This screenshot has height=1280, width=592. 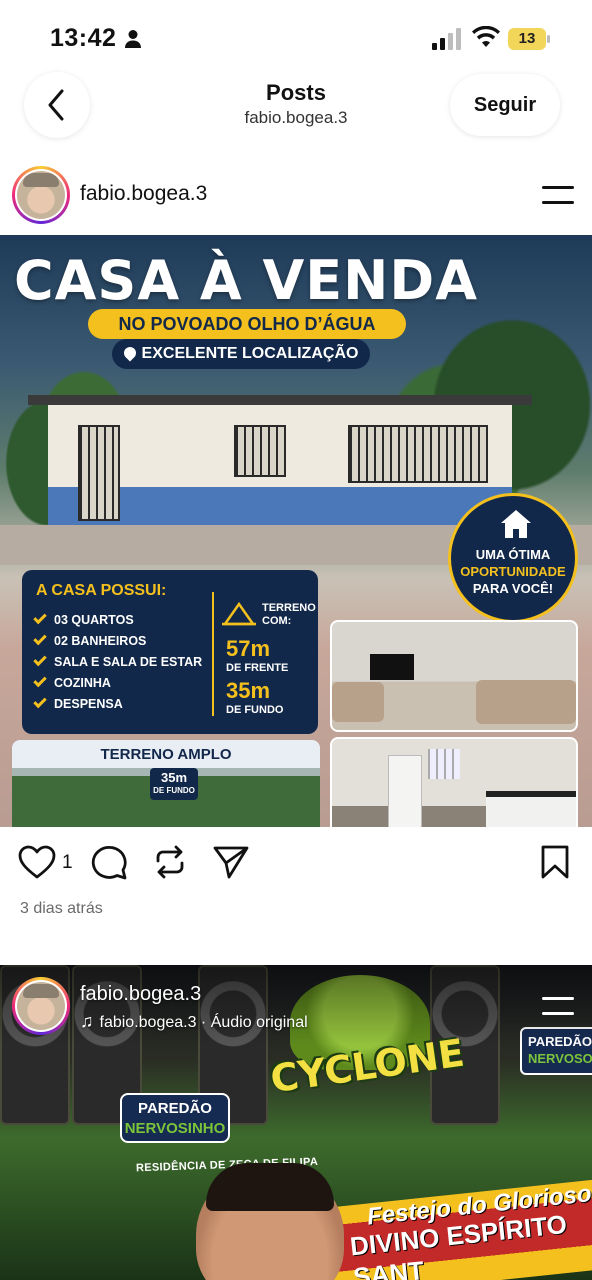 I want to click on feature-text: DESPENSA, so click(x=88, y=704).